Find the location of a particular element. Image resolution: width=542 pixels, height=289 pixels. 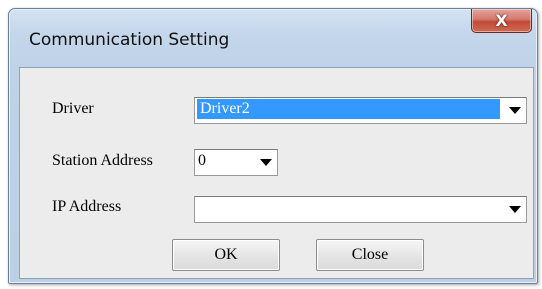

ok-button: OK is located at coordinates (226, 255).